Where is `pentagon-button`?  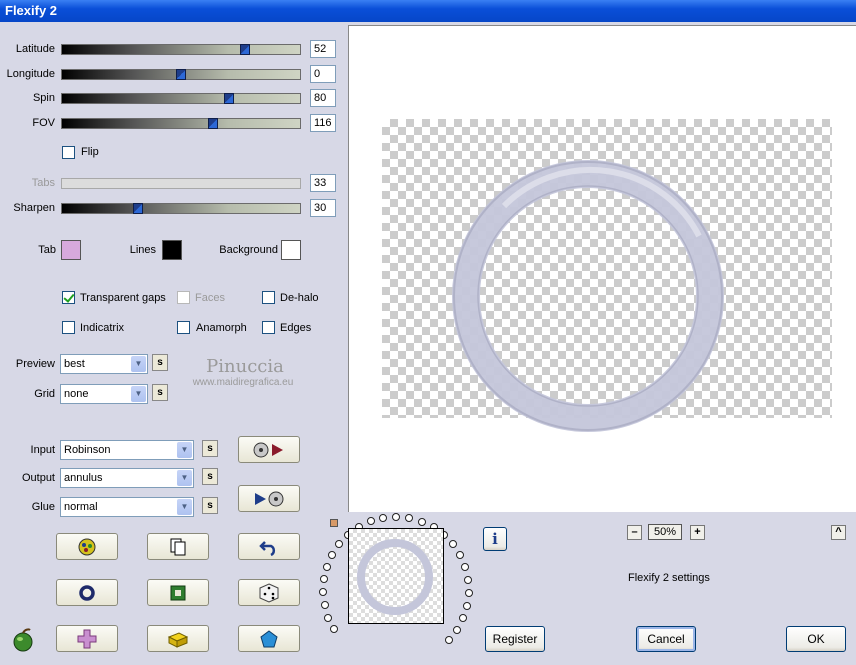 pentagon-button is located at coordinates (269, 638).